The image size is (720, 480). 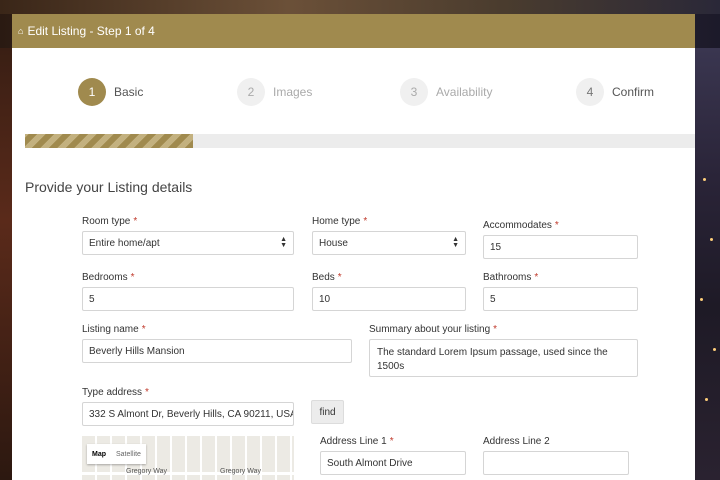 I want to click on step-label: Images, so click(x=293, y=92).